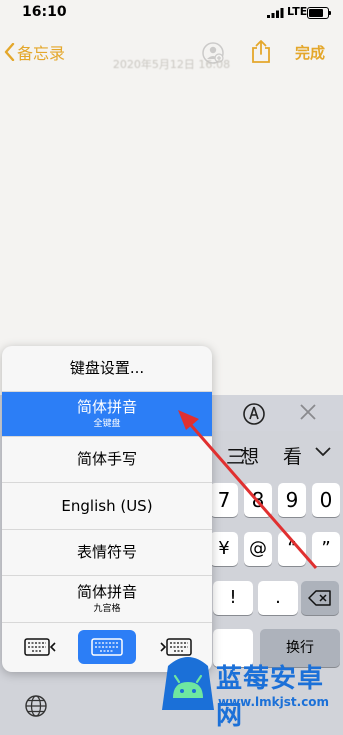 This screenshot has width=343, height=735. What do you see at coordinates (107, 609) in the screenshot?
I see `menu-item-sublabel: 九宫格` at bounding box center [107, 609].